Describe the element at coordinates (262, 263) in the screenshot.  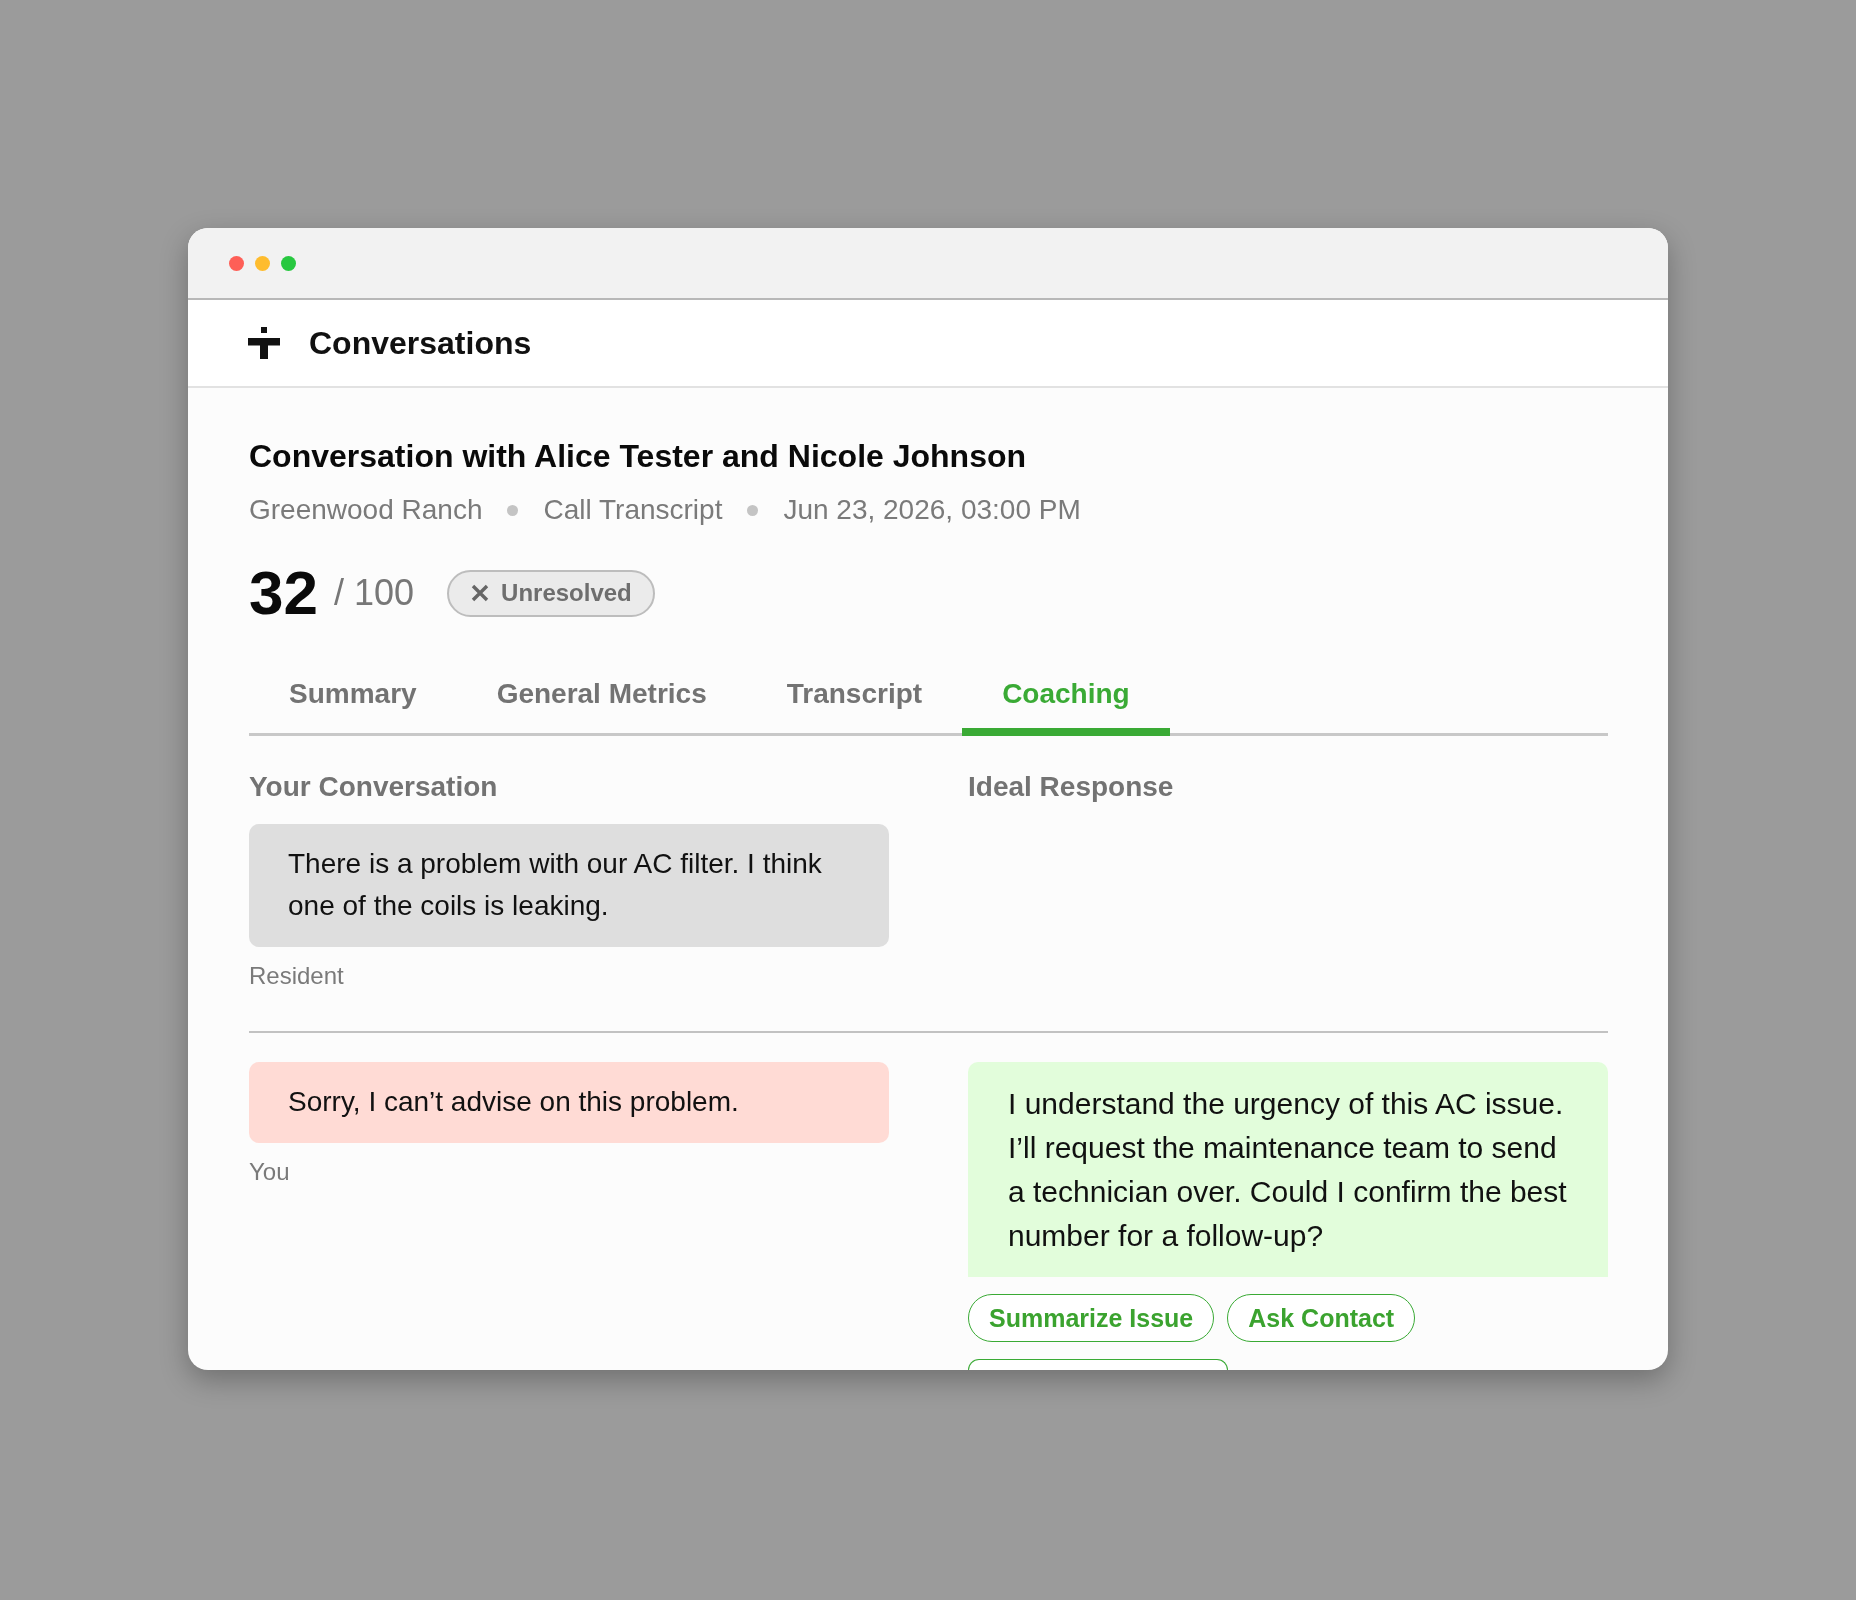
I see `minimize-icon` at that location.